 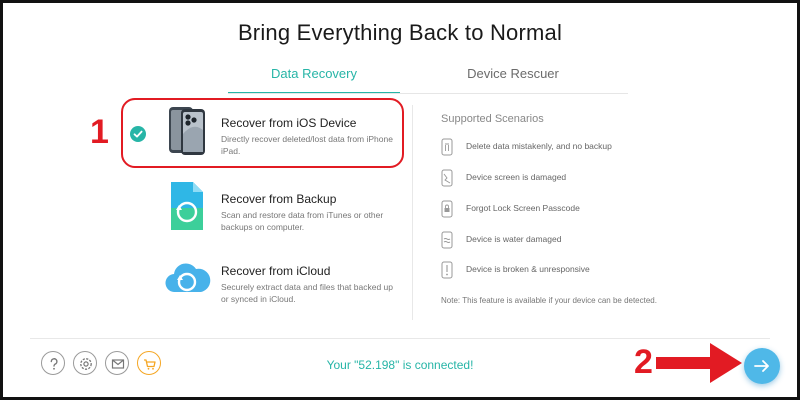 What do you see at coordinates (513, 79) in the screenshot?
I see `tab-device-rescuer: Device Rescuer` at bounding box center [513, 79].